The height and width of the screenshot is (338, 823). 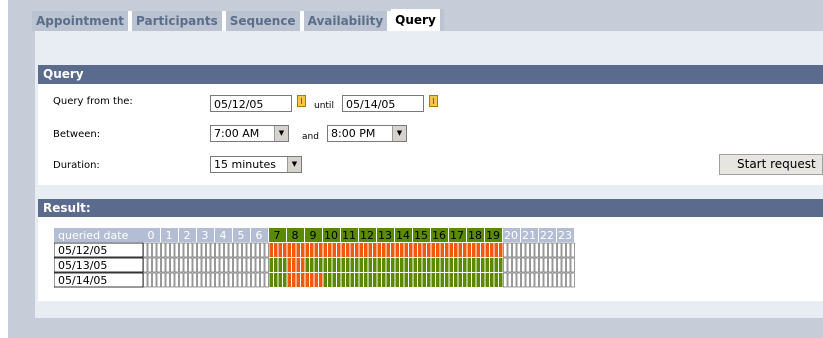 I want to click on tab-participants: Participants, so click(x=179, y=21).